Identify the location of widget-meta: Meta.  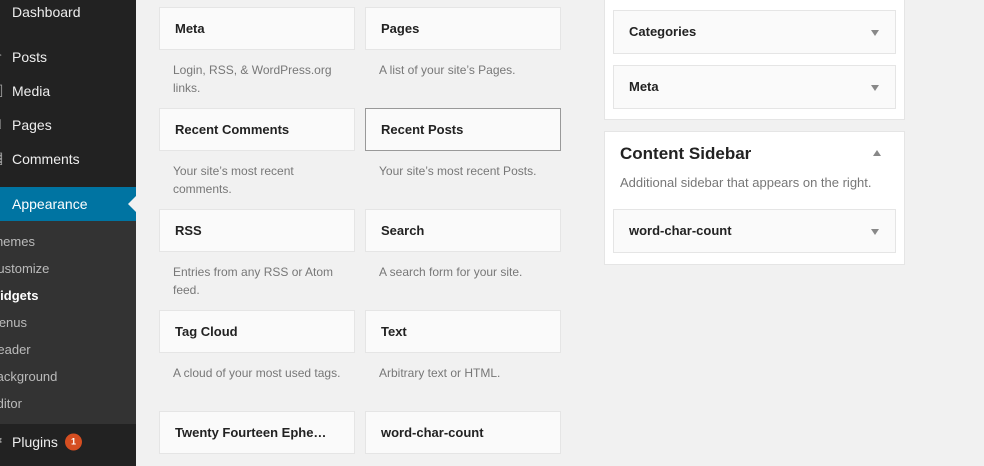
(257, 28).